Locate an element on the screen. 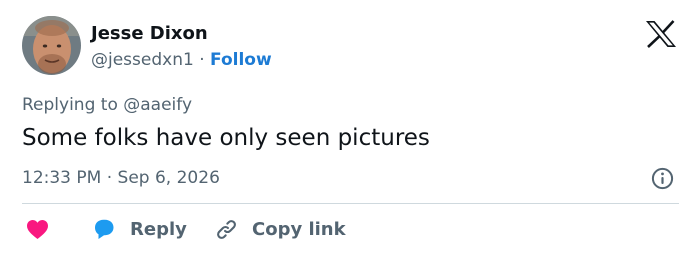  tweet-text: Some folks have only seen pictures is located at coordinates (226, 138).